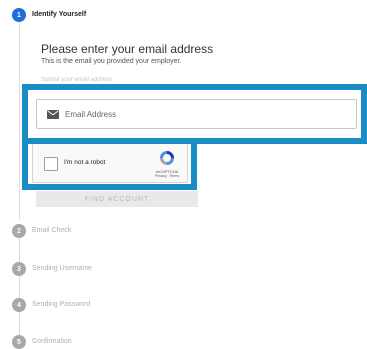 This screenshot has width=367, height=349. What do you see at coordinates (117, 199) in the screenshot?
I see `find-account-button: FIND ACCOUNT` at bounding box center [117, 199].